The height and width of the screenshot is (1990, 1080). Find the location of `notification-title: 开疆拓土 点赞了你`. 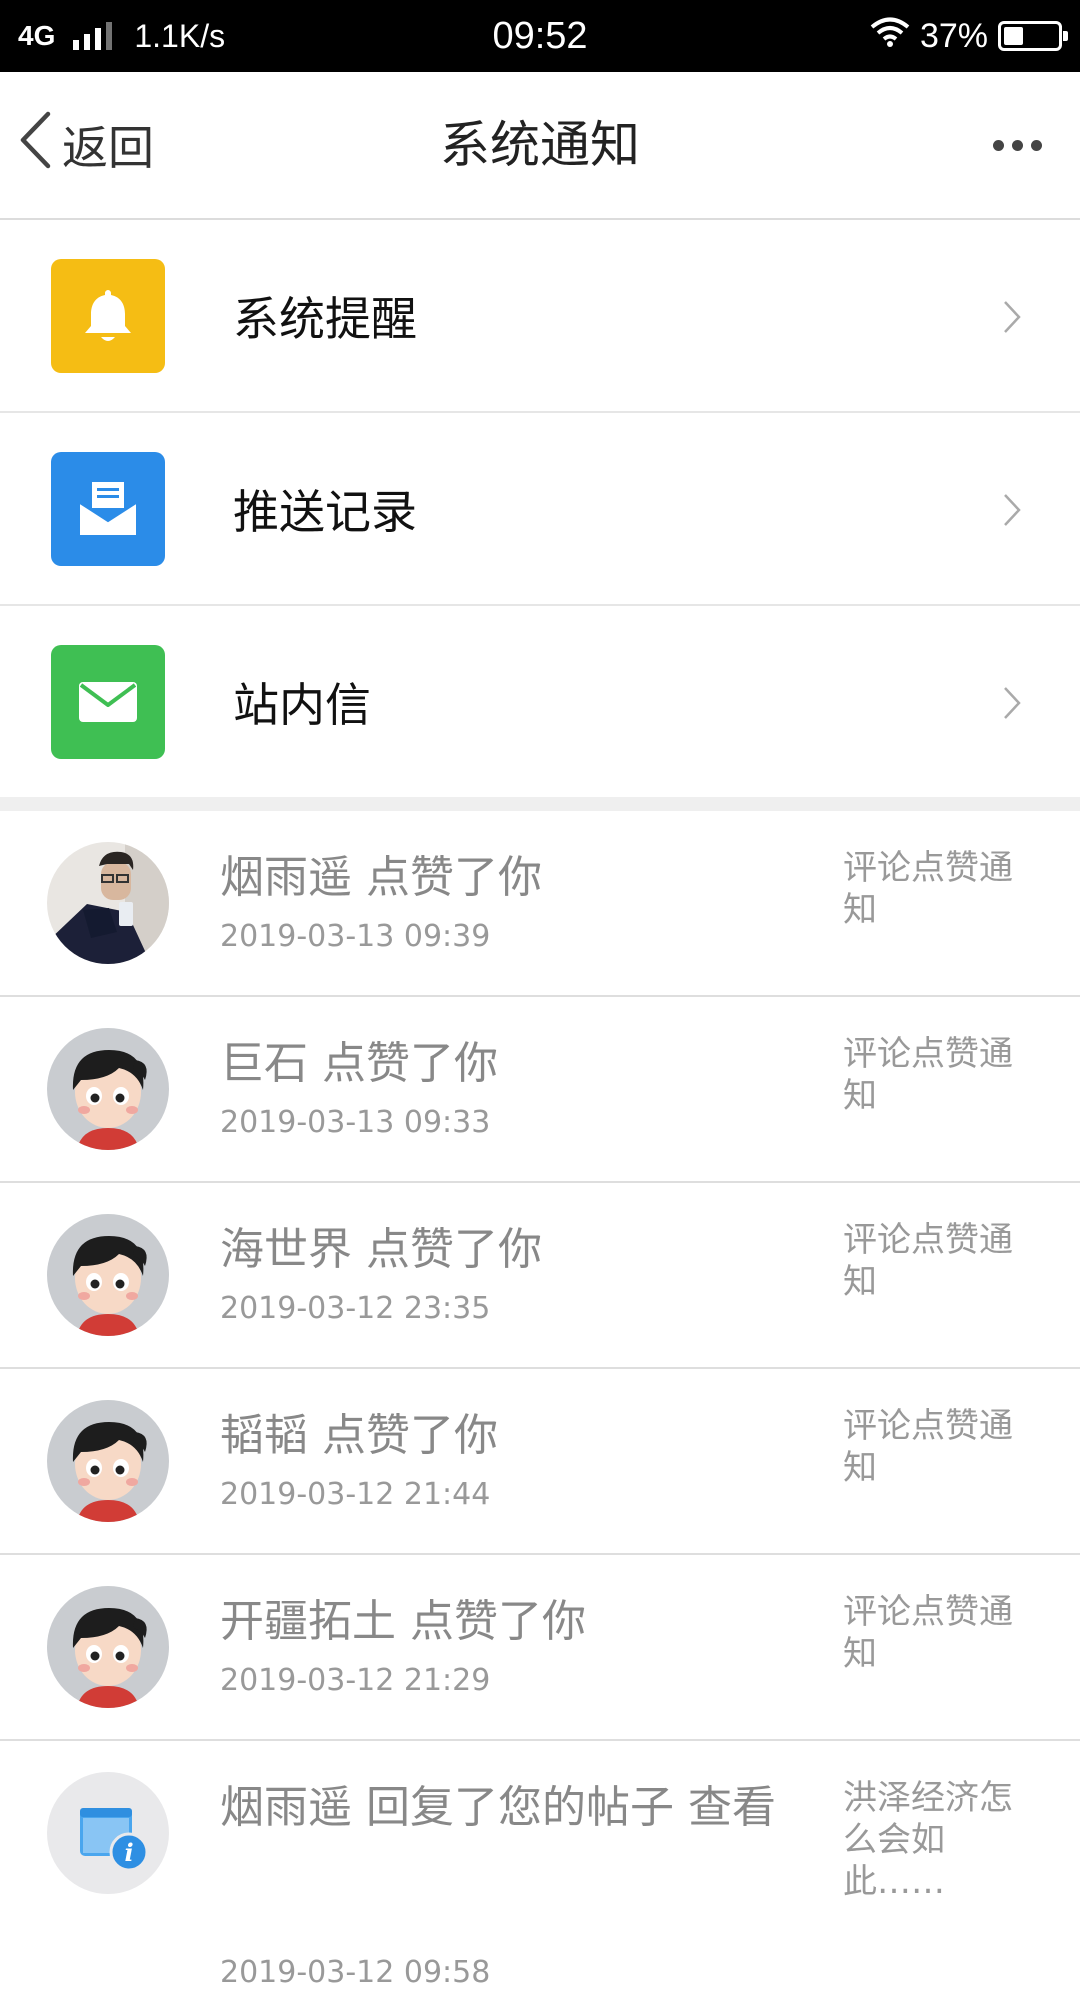

notification-title: 开疆拓土 点赞了你 is located at coordinates (403, 1621).